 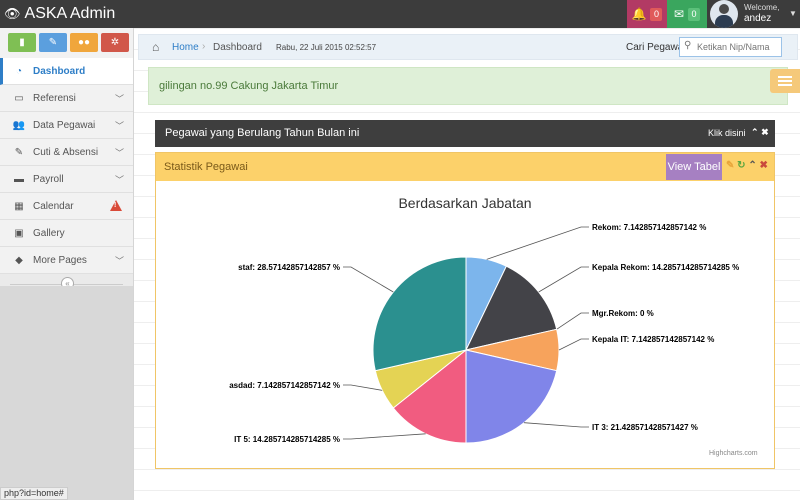 What do you see at coordinates (284, 385) in the screenshot?
I see `pie-data-label: asdad: 7.142857142857142 %` at bounding box center [284, 385].